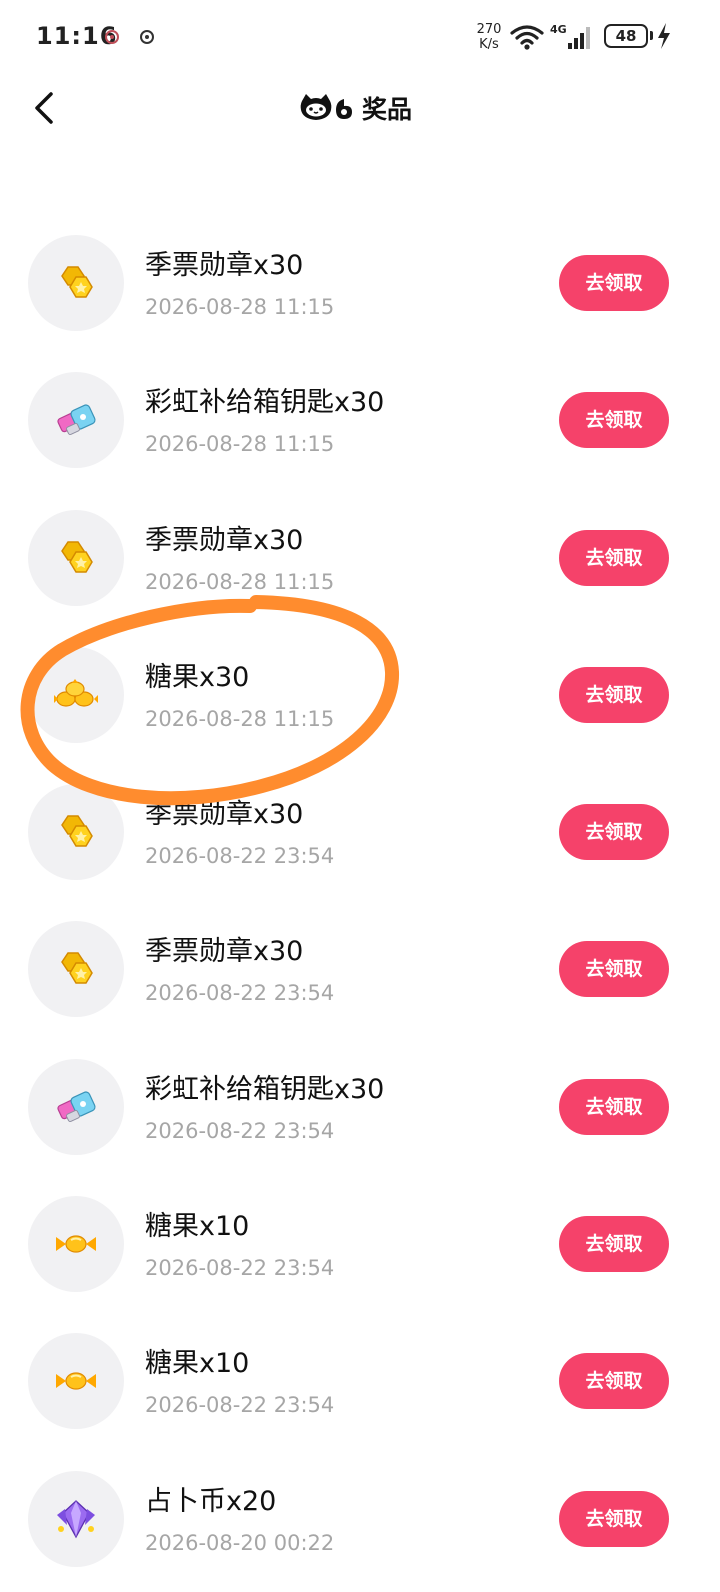 This screenshot has width=720, height=1592. Describe the element at coordinates (360, 1107) in the screenshot. I see `prize-list-item: 彩虹补给箱钥匙x30 2026-08-22 23:54 去领取` at that location.